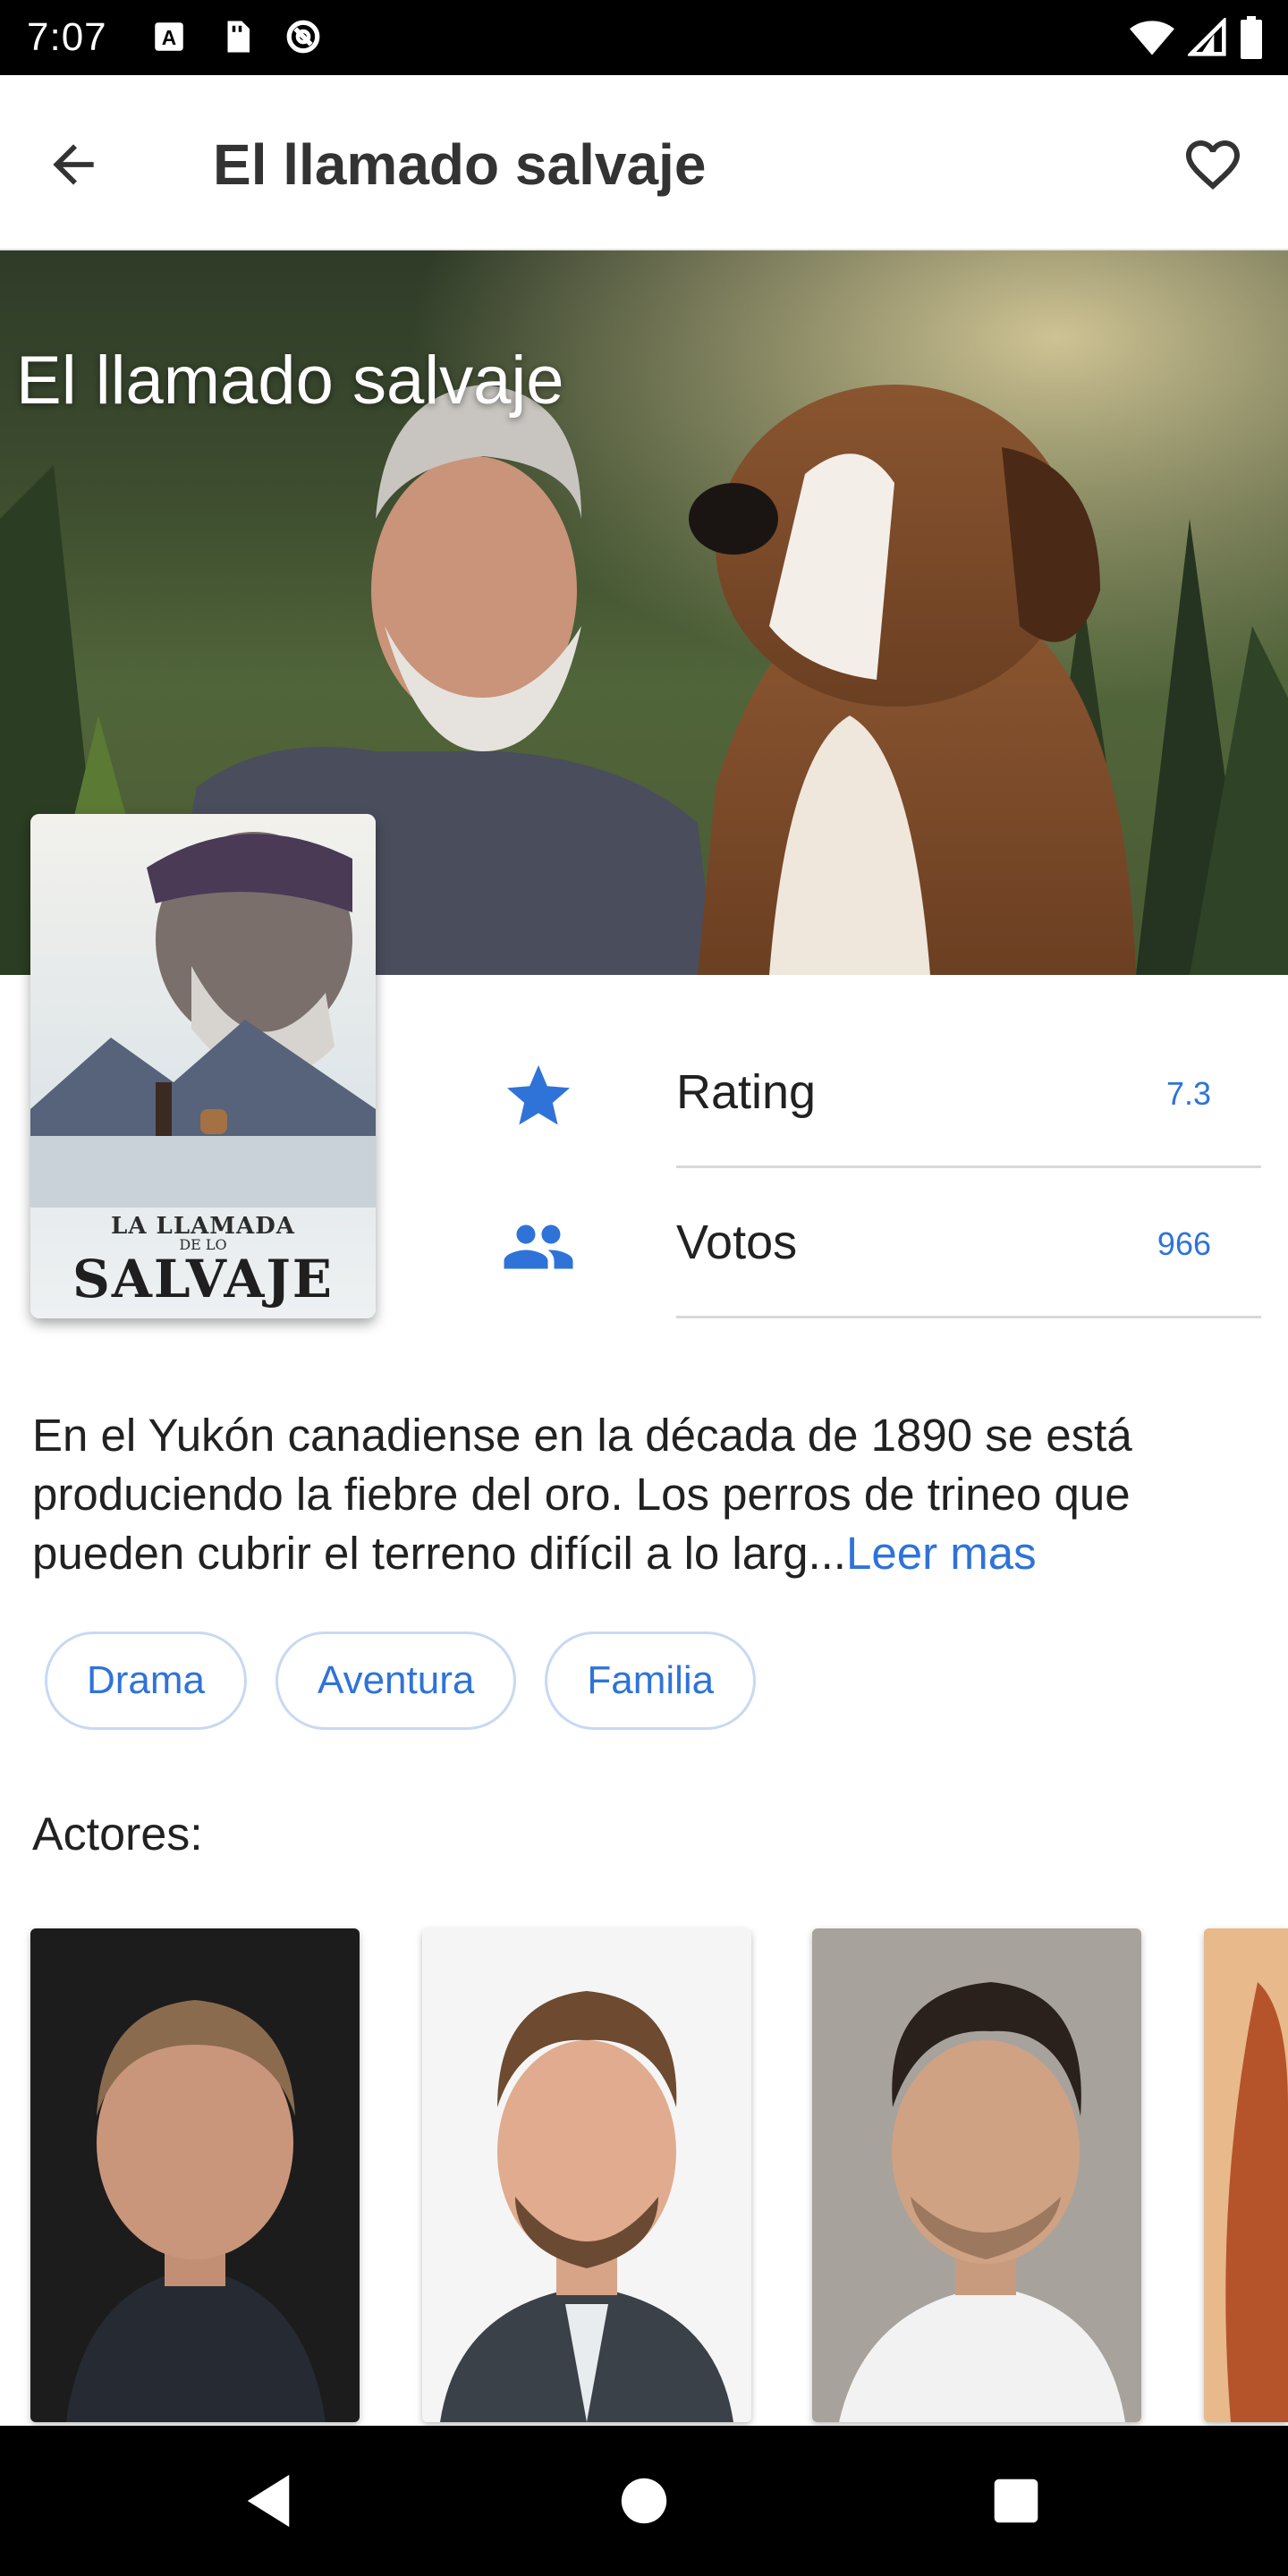 This screenshot has height=2576, width=1288. What do you see at coordinates (538, 1096) in the screenshot?
I see `star-icon` at bounding box center [538, 1096].